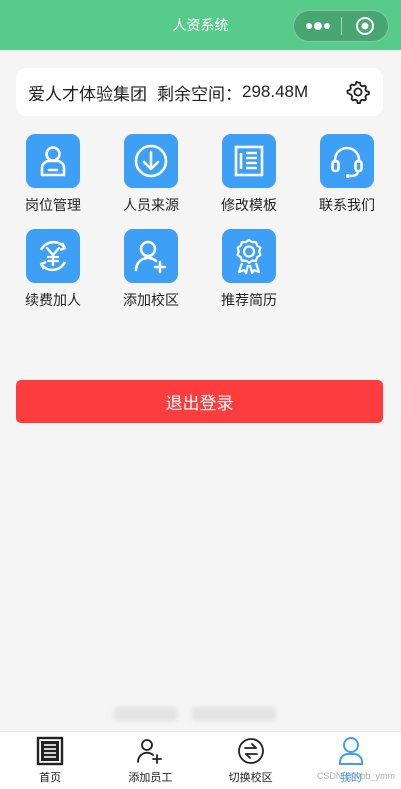 The height and width of the screenshot is (789, 401). What do you see at coordinates (87, 94) in the screenshot?
I see `company-name: 爱人才体验集团` at bounding box center [87, 94].